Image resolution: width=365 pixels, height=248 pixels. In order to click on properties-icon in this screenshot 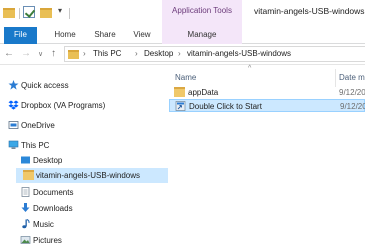, I will do `click(29, 12)`.